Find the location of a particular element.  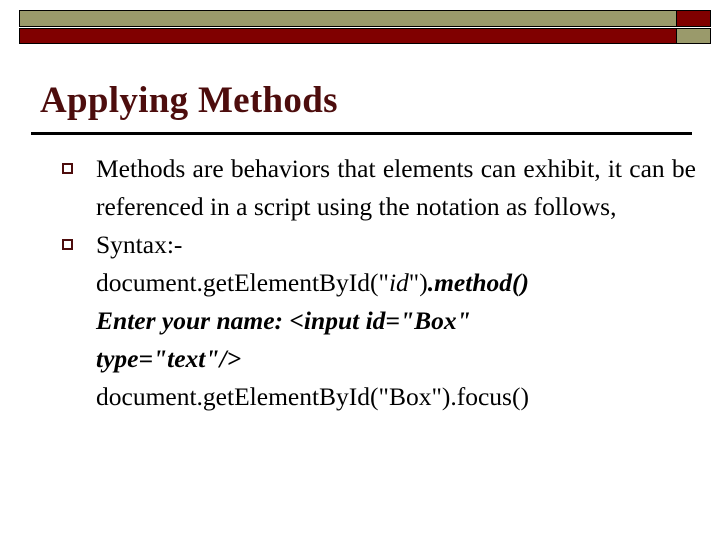

syntax-html-line-2: type="text"/> is located at coordinates (396, 359).